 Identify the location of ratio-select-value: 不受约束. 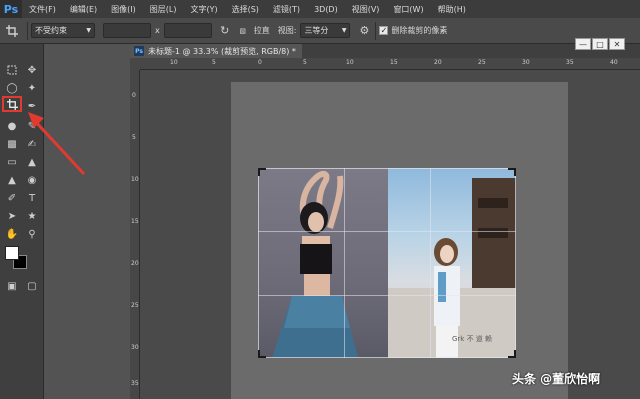
(51, 30).